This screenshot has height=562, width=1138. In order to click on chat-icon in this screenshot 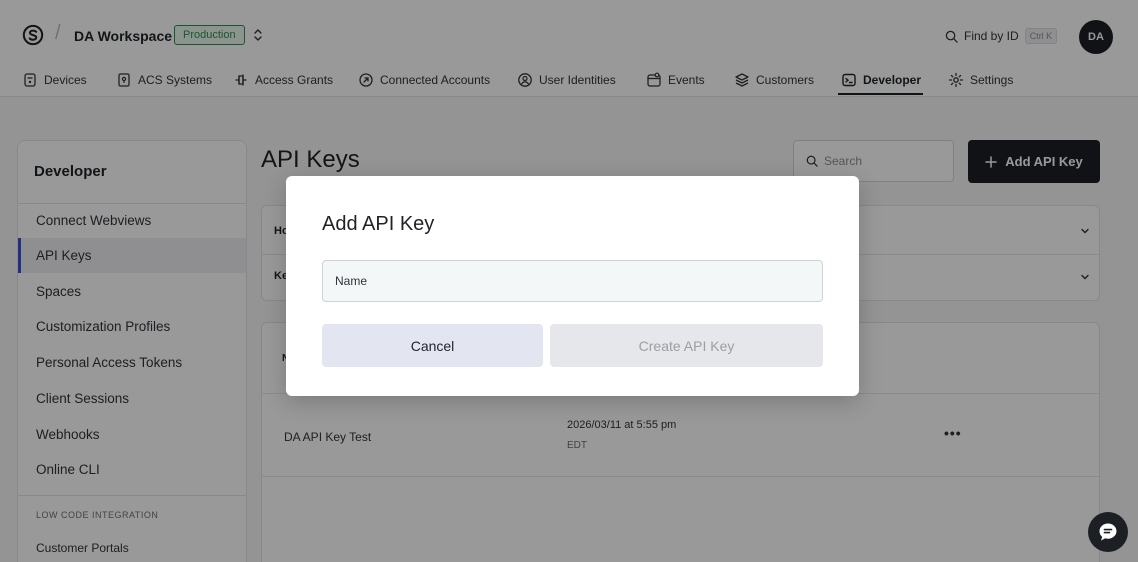, I will do `click(1108, 532)`.